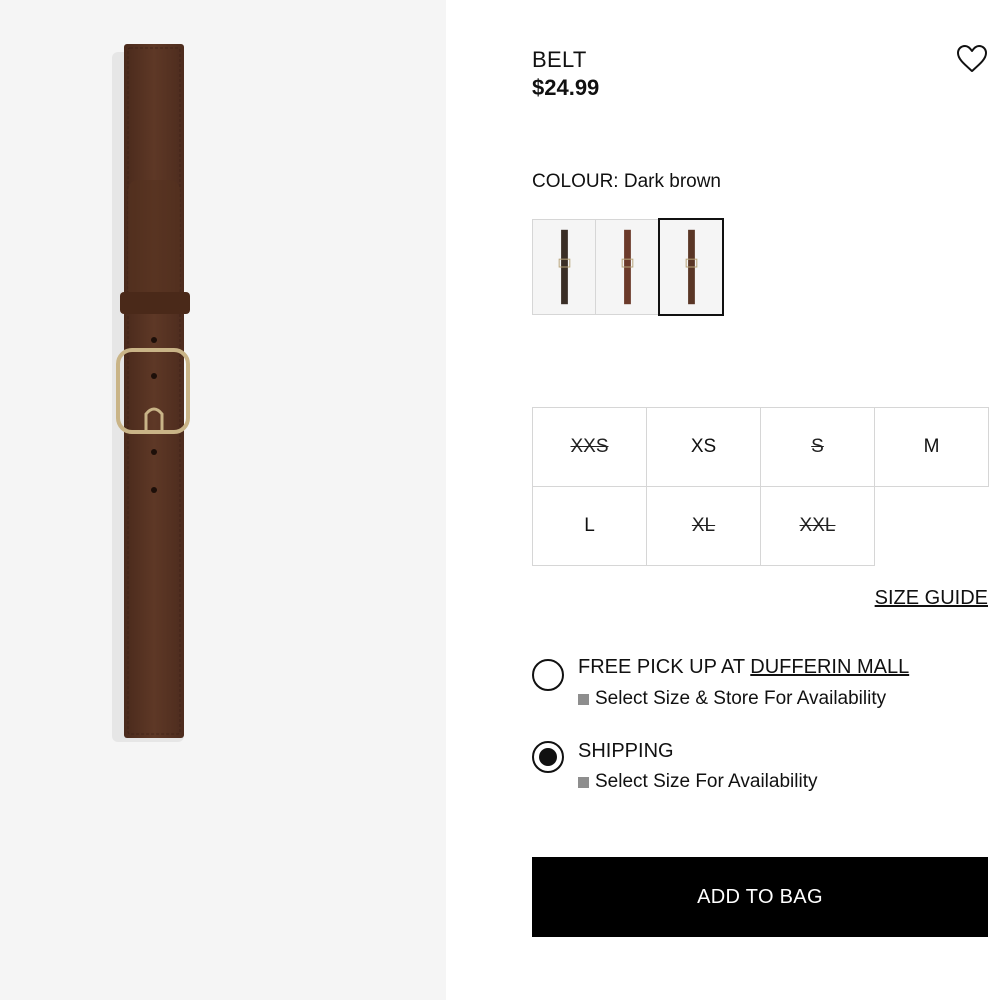 The width and height of the screenshot is (1000, 1000). I want to click on heart-outline-icon, so click(972, 58).